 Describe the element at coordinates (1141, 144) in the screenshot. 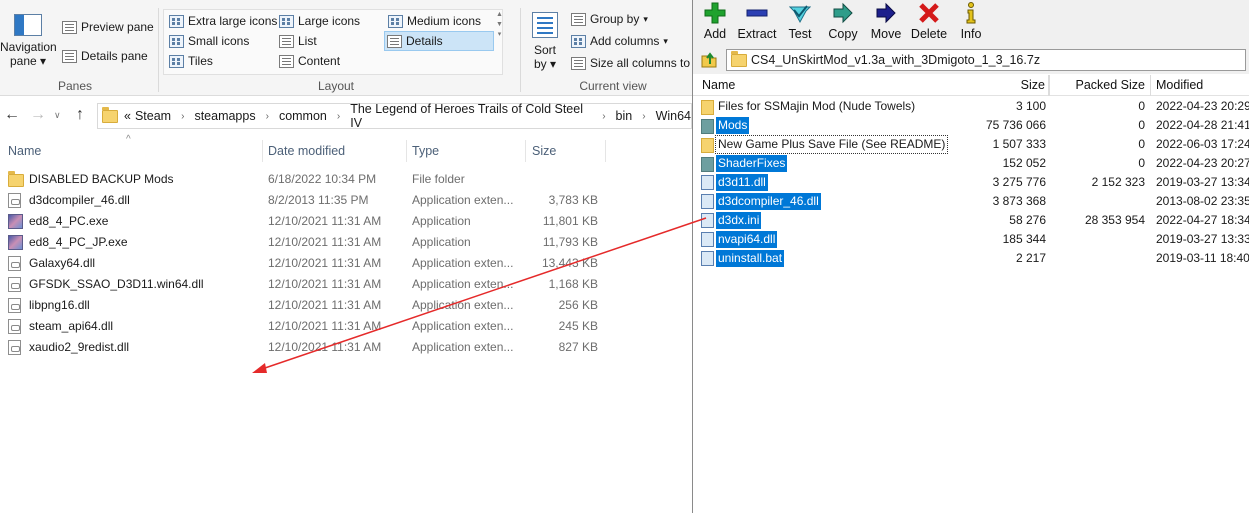

I see `item-packed-size: 0` at that location.